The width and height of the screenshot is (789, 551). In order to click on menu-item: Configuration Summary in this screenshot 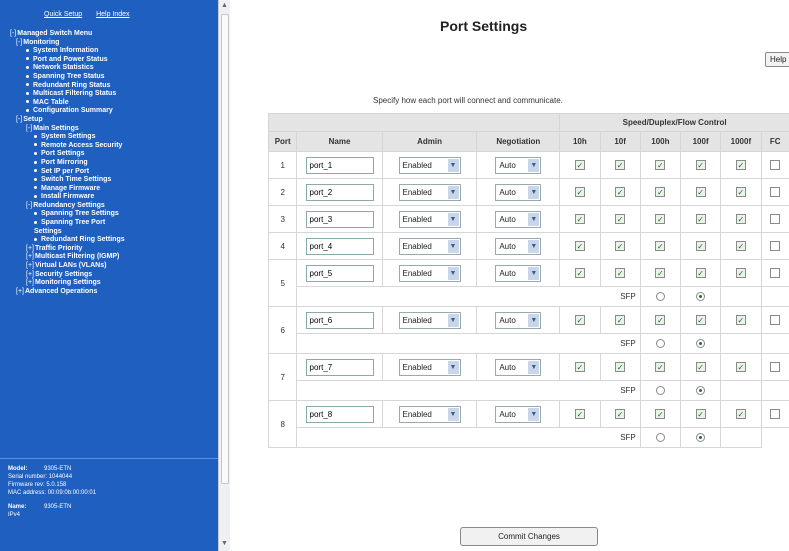, I will do `click(113, 111)`.